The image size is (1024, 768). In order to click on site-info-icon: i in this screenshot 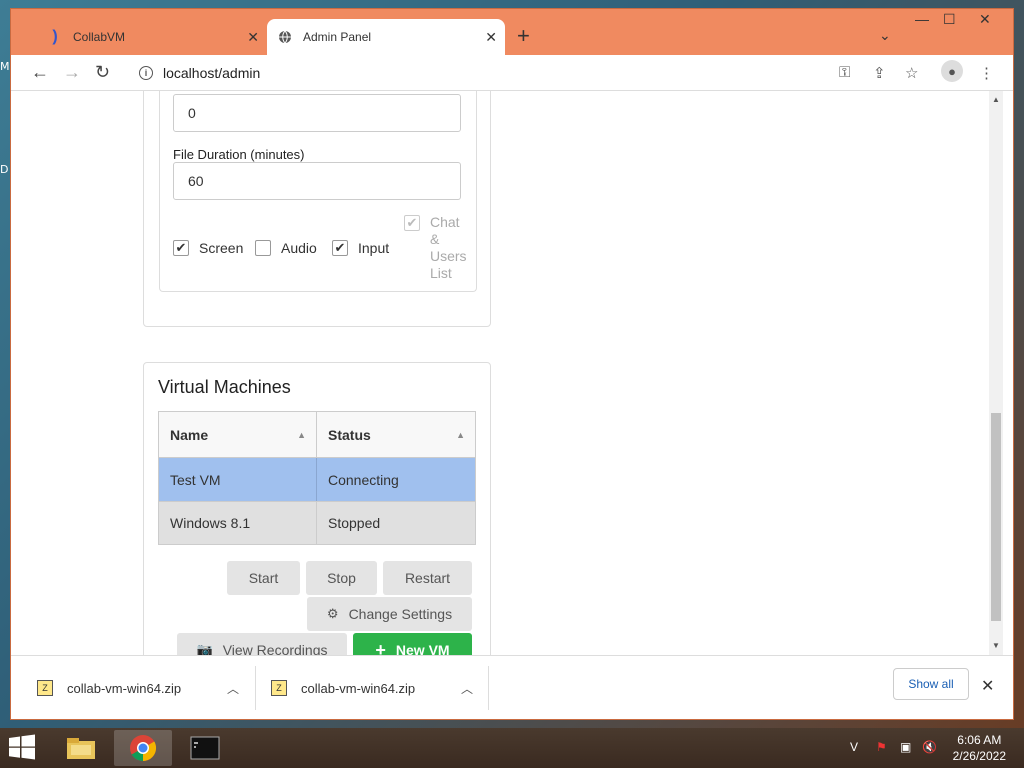, I will do `click(146, 73)`.